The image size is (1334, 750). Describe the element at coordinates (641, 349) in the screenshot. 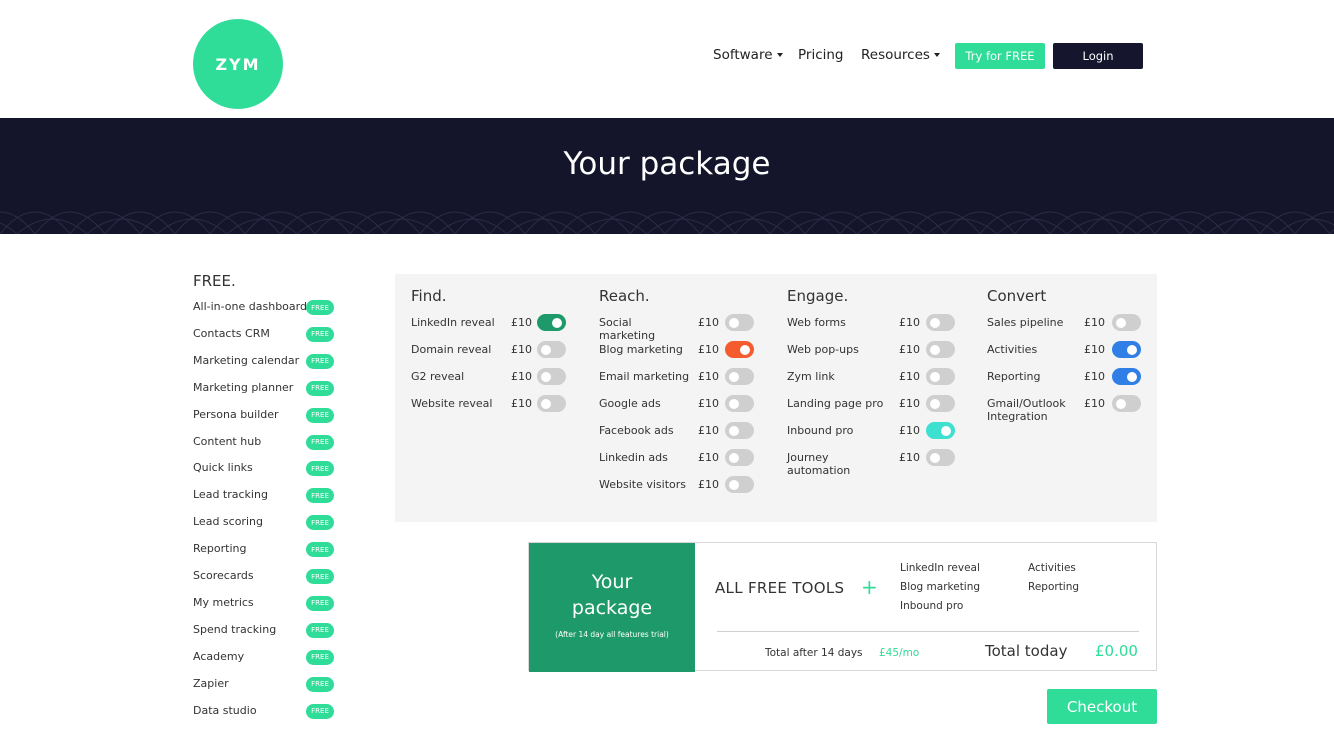

I see `tool-label: Blog marketing` at that location.